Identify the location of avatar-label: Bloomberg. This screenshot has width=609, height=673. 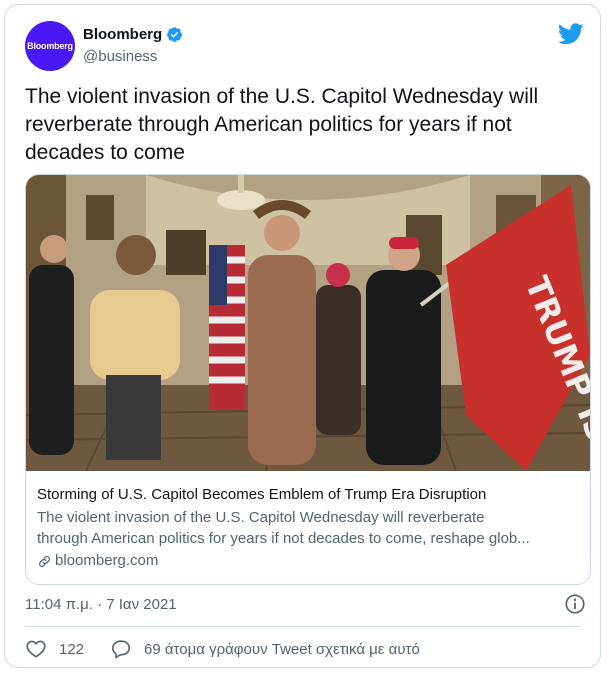
(50, 46).